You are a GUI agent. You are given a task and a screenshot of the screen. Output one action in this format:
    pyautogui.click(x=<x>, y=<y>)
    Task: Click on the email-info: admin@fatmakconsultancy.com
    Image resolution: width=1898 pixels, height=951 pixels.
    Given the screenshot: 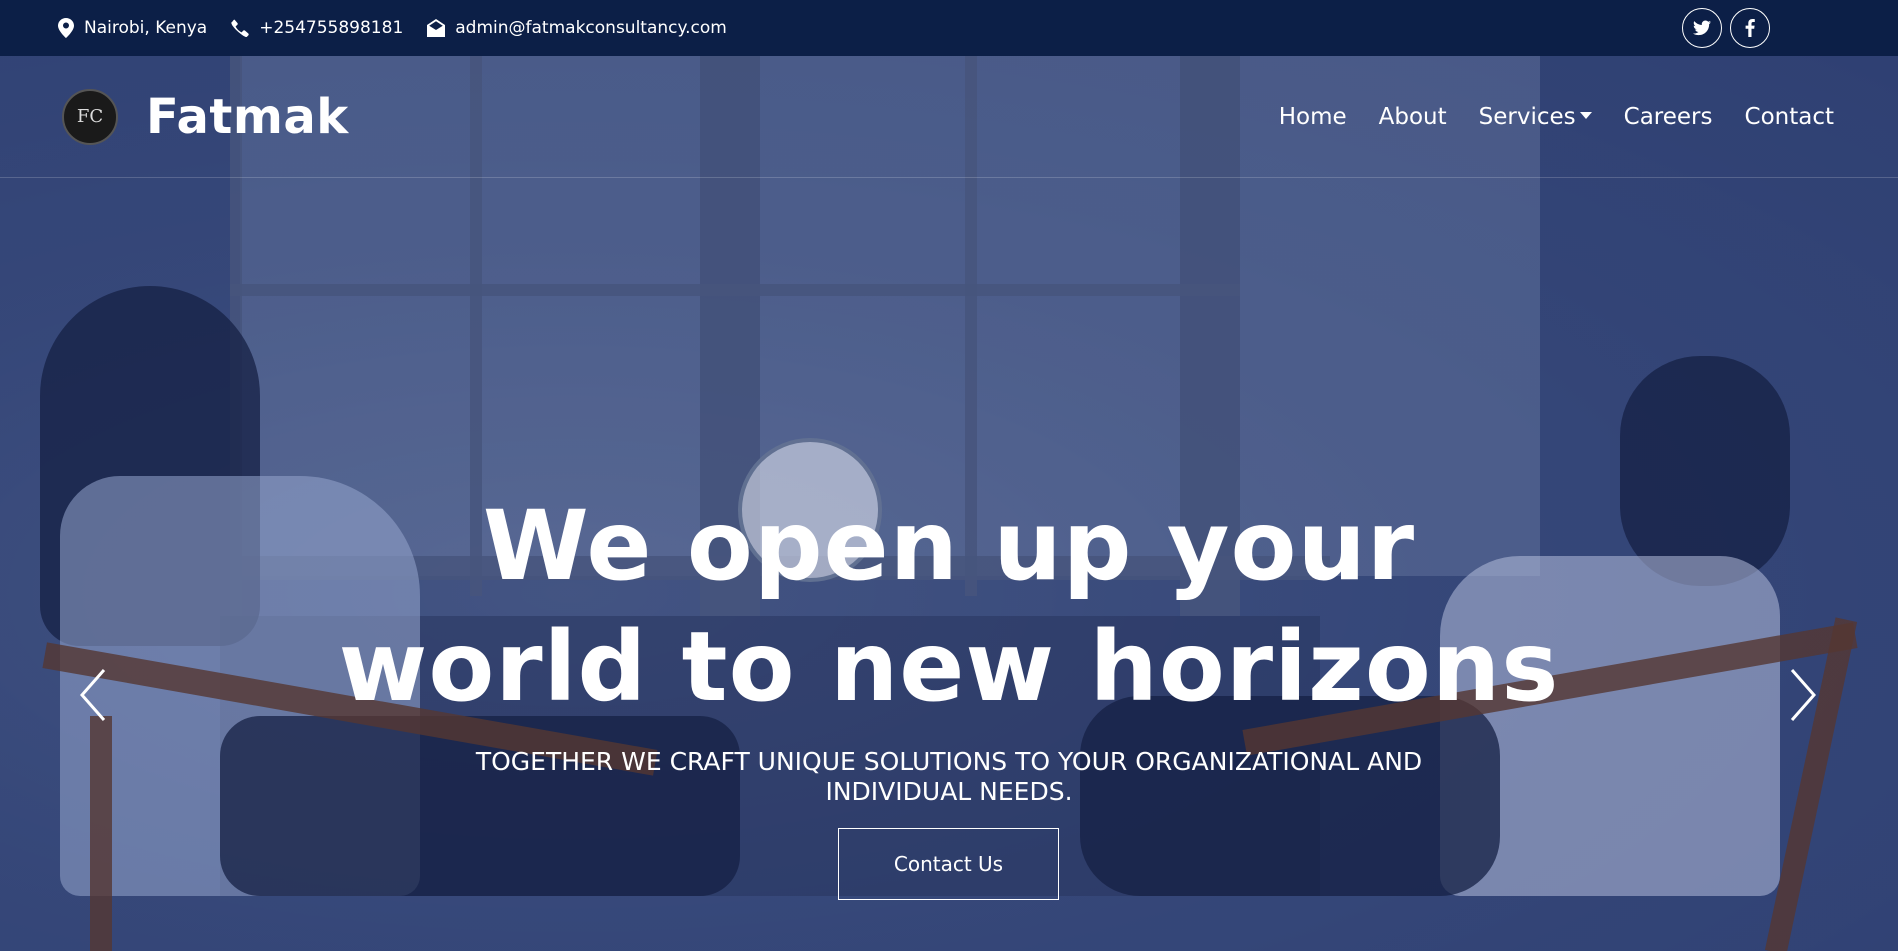 What is the action you would take?
    pyautogui.click(x=577, y=28)
    